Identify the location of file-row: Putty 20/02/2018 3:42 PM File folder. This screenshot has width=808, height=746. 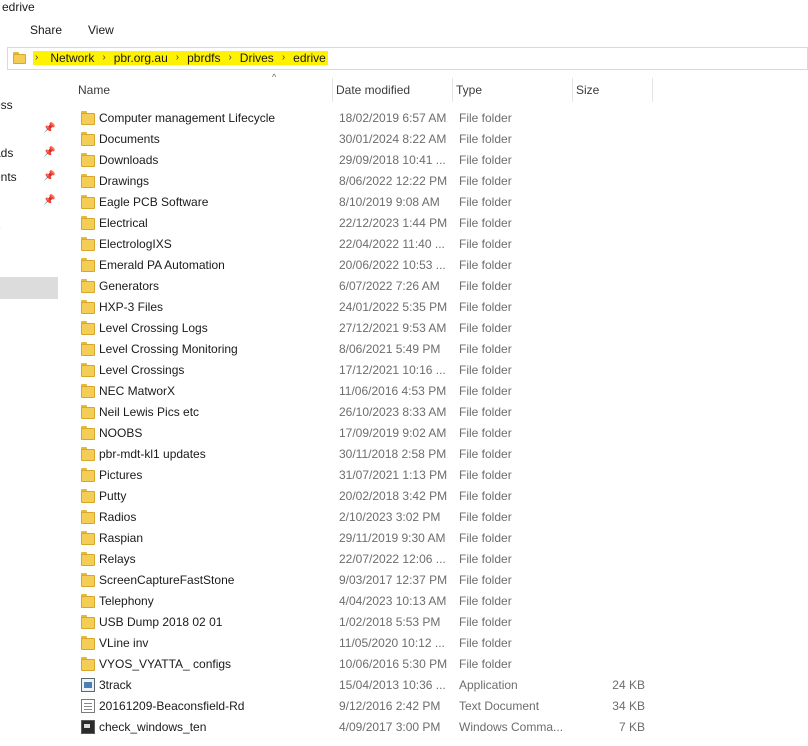
(441, 496).